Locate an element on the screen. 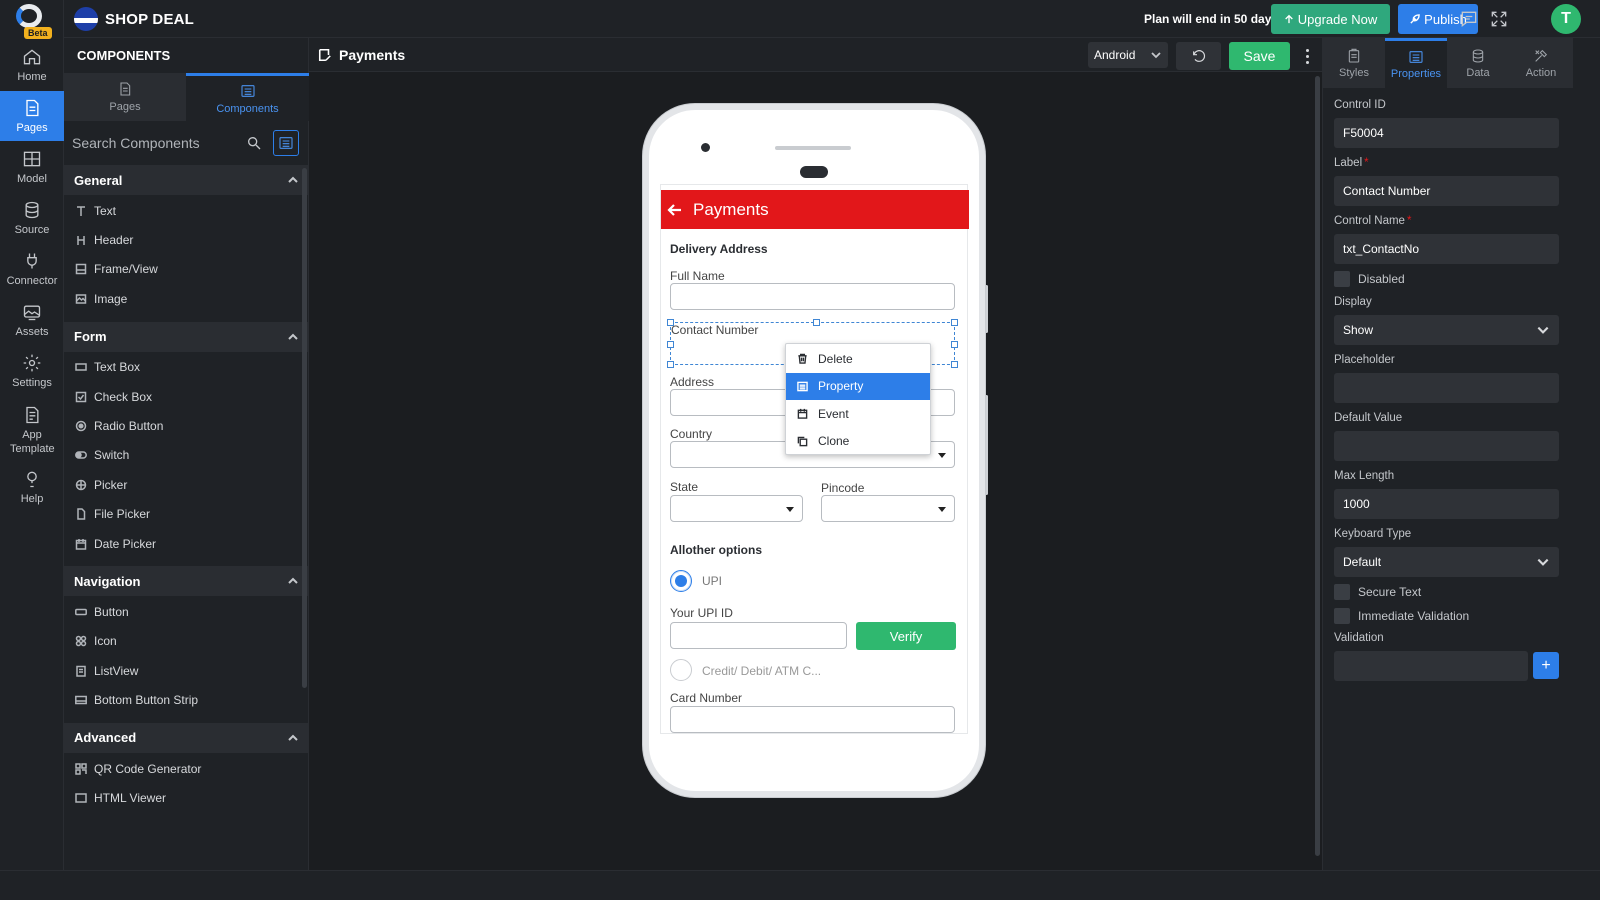 The height and width of the screenshot is (900, 1600). rail-item-settings: Settings is located at coordinates (32, 371).